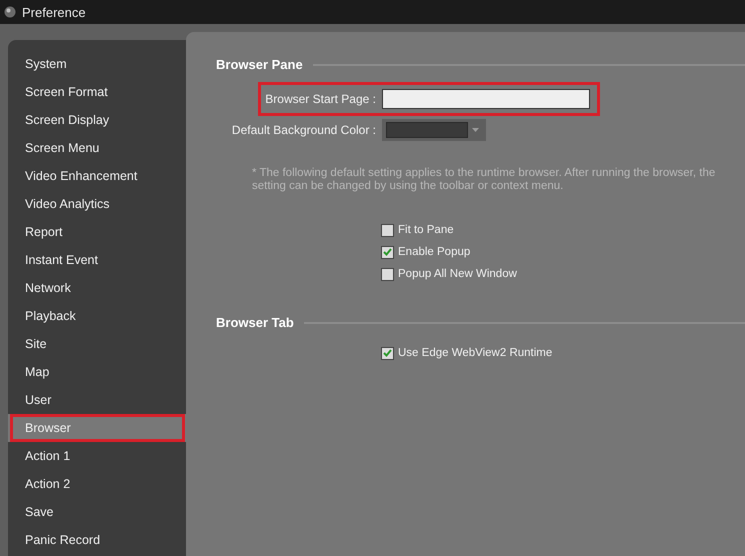 The image size is (745, 556). What do you see at coordinates (97, 120) in the screenshot?
I see `sidebar-item: Screen Display` at bounding box center [97, 120].